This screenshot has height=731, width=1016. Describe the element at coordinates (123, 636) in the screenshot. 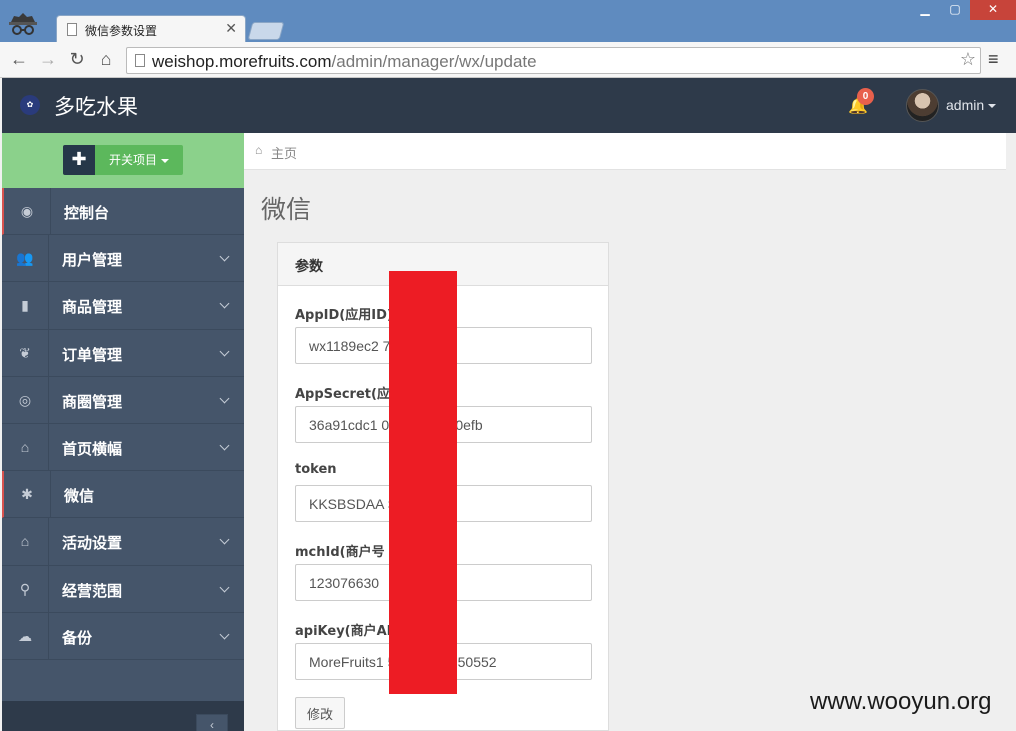

I see `sidebar-item: ☁ 备份` at that location.